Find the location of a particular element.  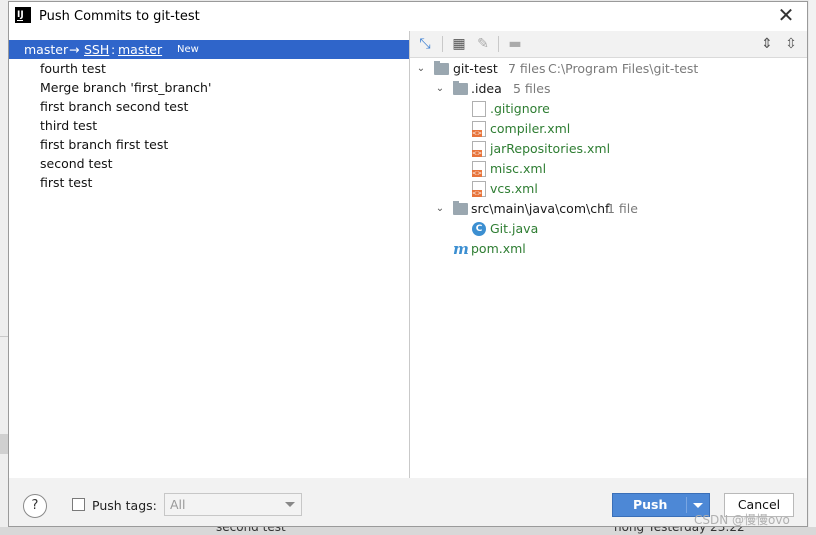

push-tags-checkbox is located at coordinates (78, 504).